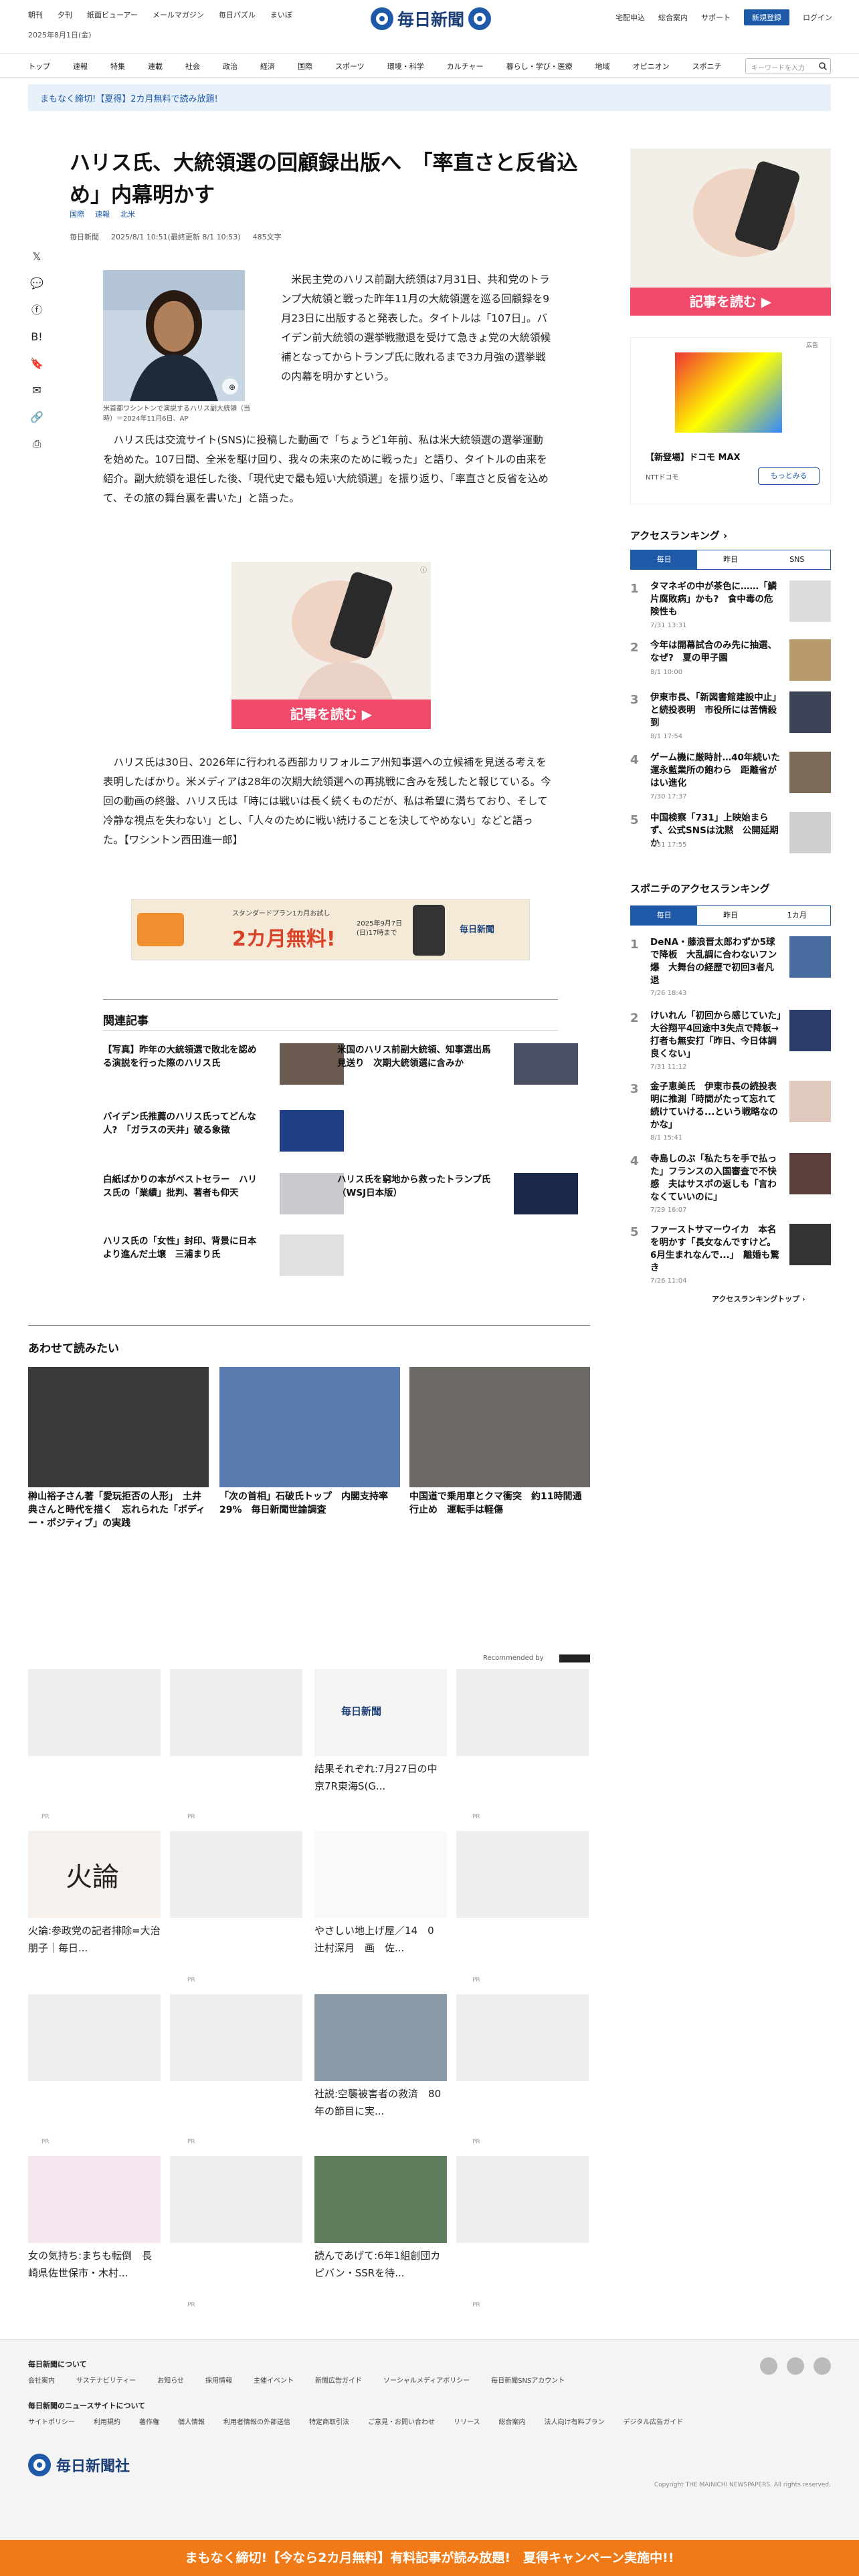  Describe the element at coordinates (36, 337) in the screenshot. I see `hatena-icon: B!` at that location.